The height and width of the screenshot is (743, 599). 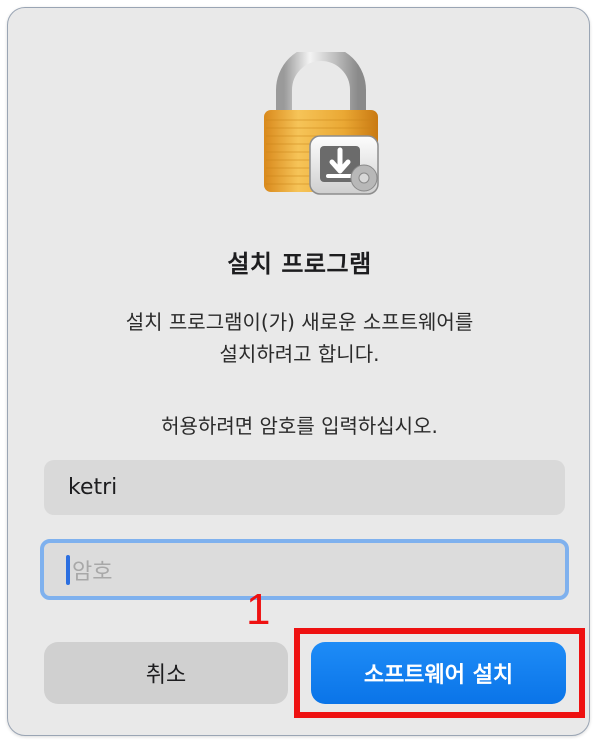 I want to click on password-prompt: 허용하려면 암호를 입력하십시오., so click(x=299, y=426).